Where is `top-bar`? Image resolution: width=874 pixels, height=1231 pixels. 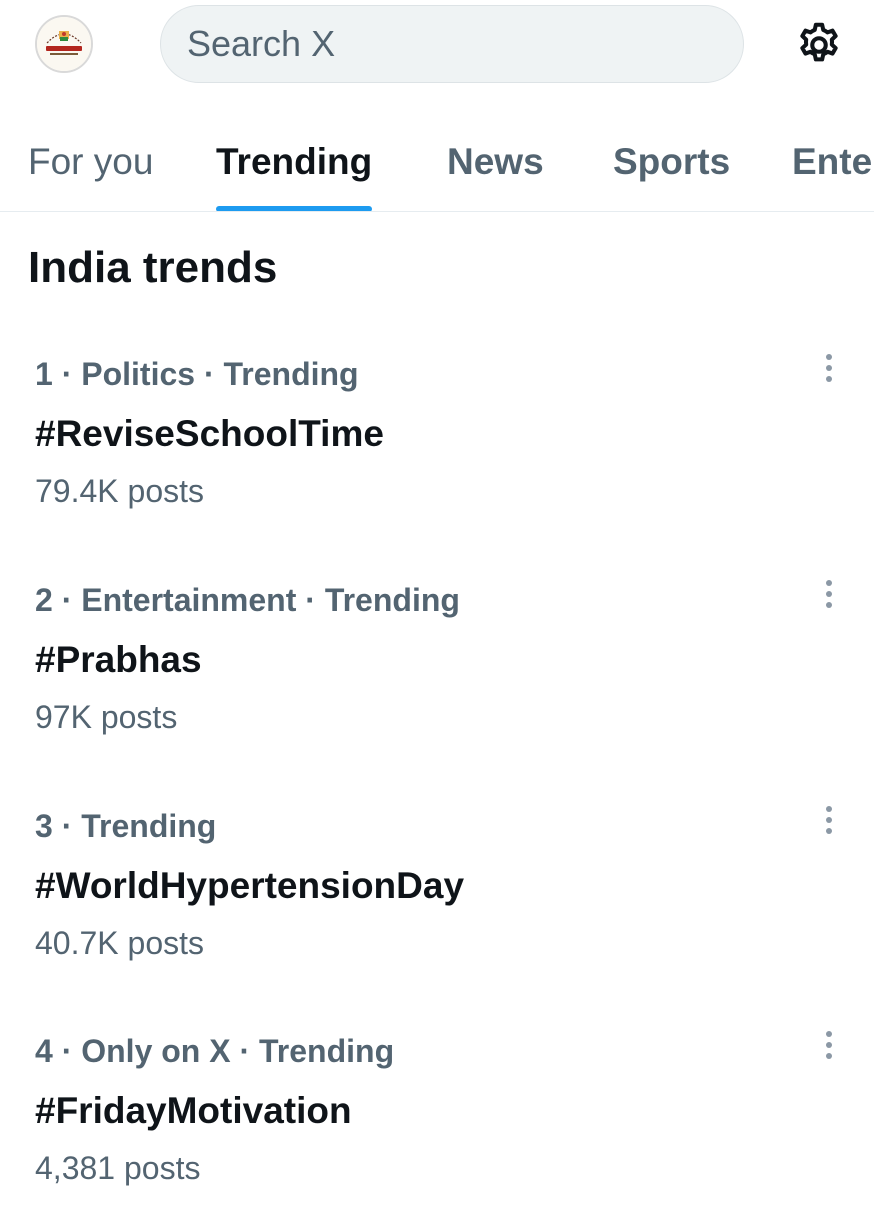 top-bar is located at coordinates (437, 46).